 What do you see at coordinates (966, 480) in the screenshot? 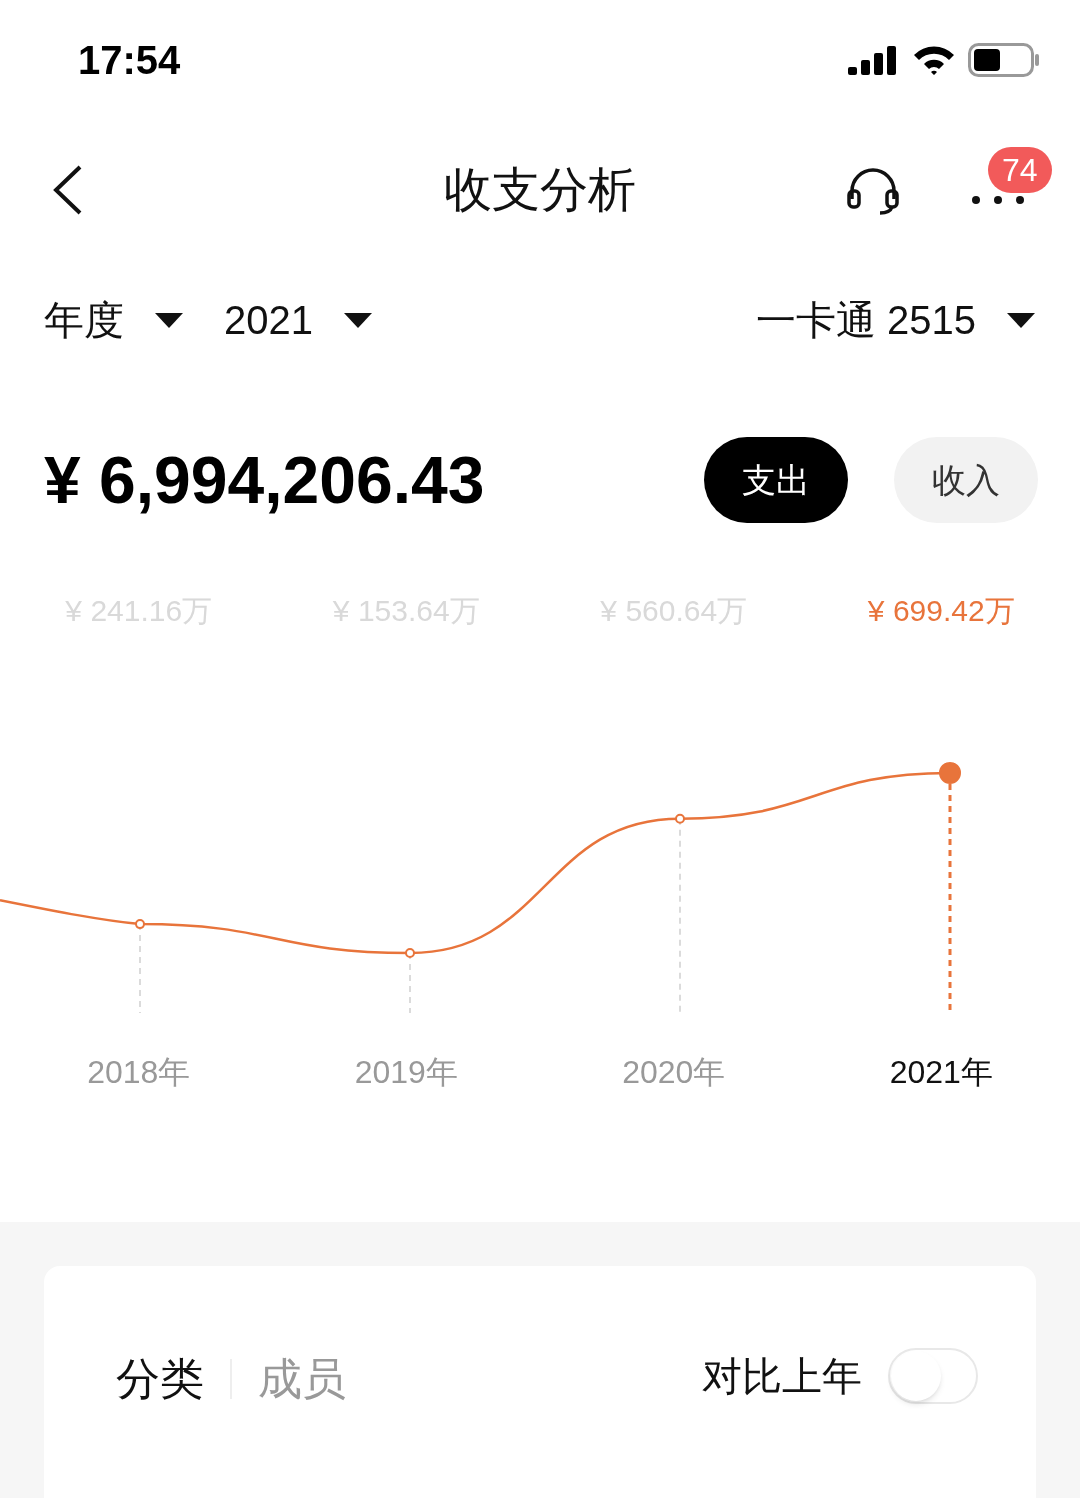
I see `type-toggle-button: 收入` at bounding box center [966, 480].